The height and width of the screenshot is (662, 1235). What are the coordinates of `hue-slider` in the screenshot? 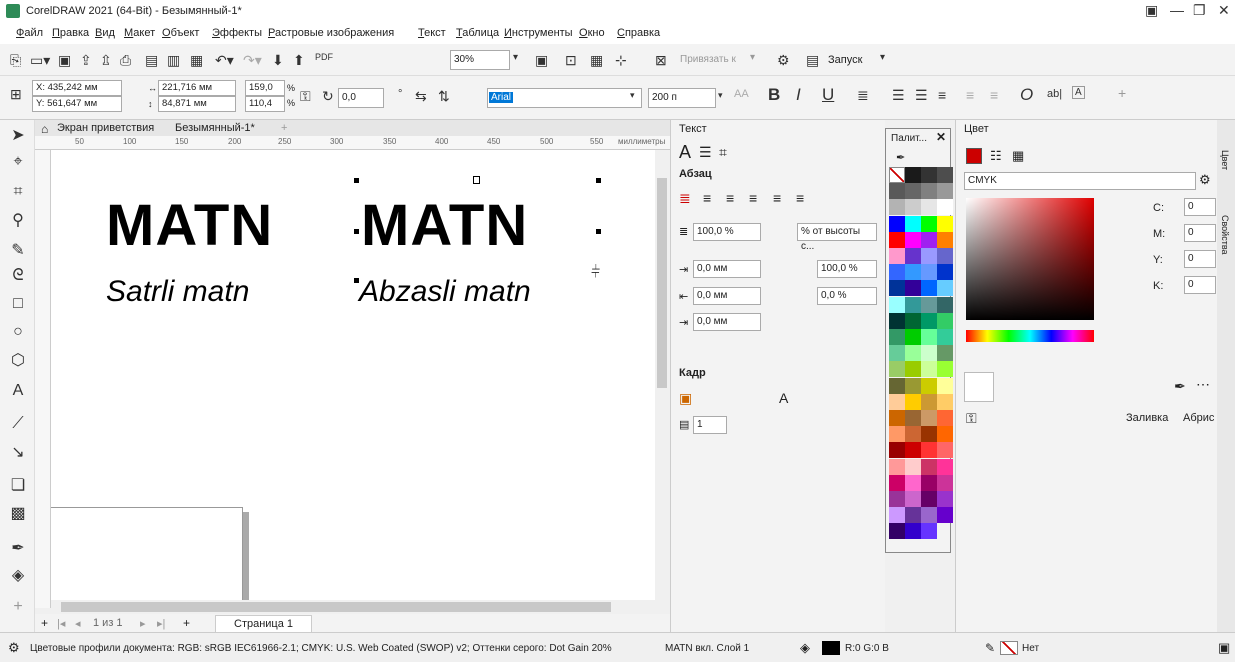 It's located at (1030, 336).